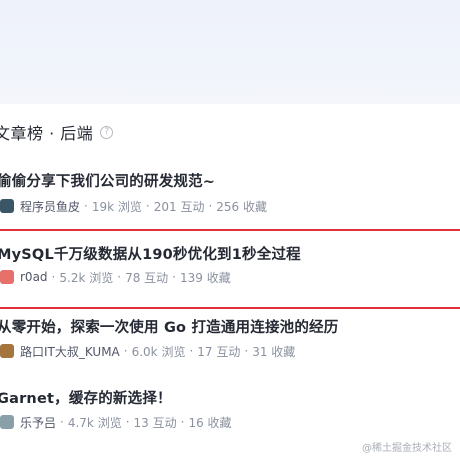  I want to click on watermark: @稀土掘金技术社区, so click(407, 448).